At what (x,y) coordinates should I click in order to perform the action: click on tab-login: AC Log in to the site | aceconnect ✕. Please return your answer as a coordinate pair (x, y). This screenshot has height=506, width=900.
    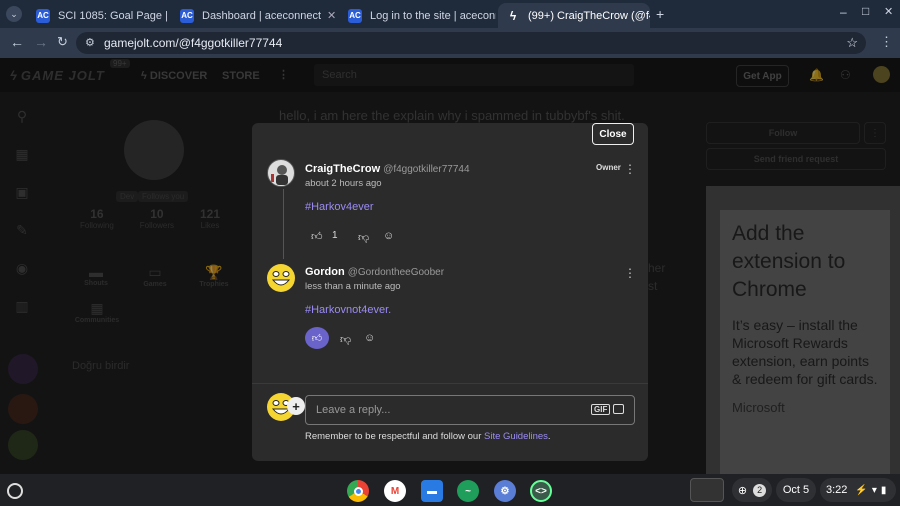
    Looking at the image, I should click on (418, 15).